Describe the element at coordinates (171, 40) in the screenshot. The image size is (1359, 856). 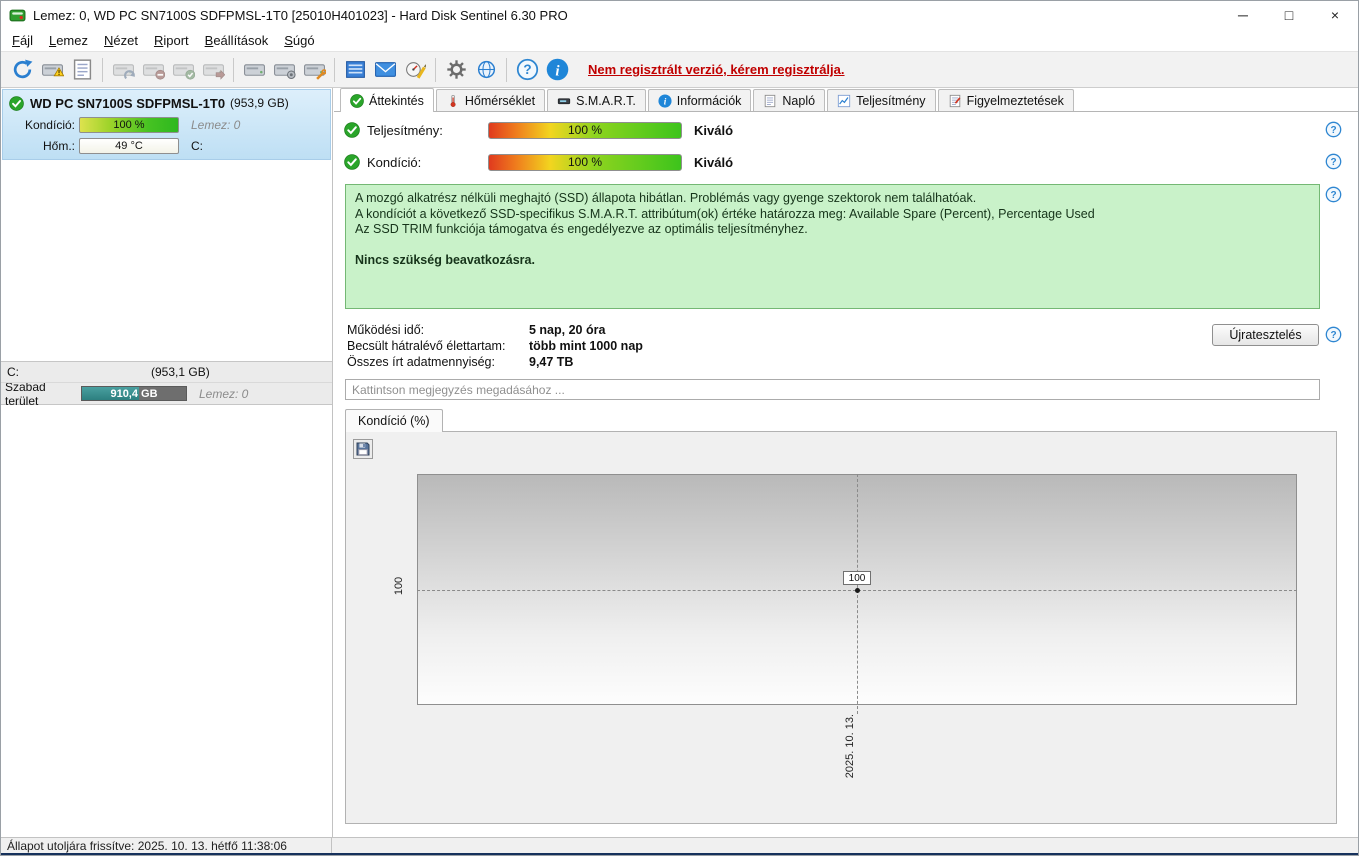
I see `menu-report: Riport` at that location.